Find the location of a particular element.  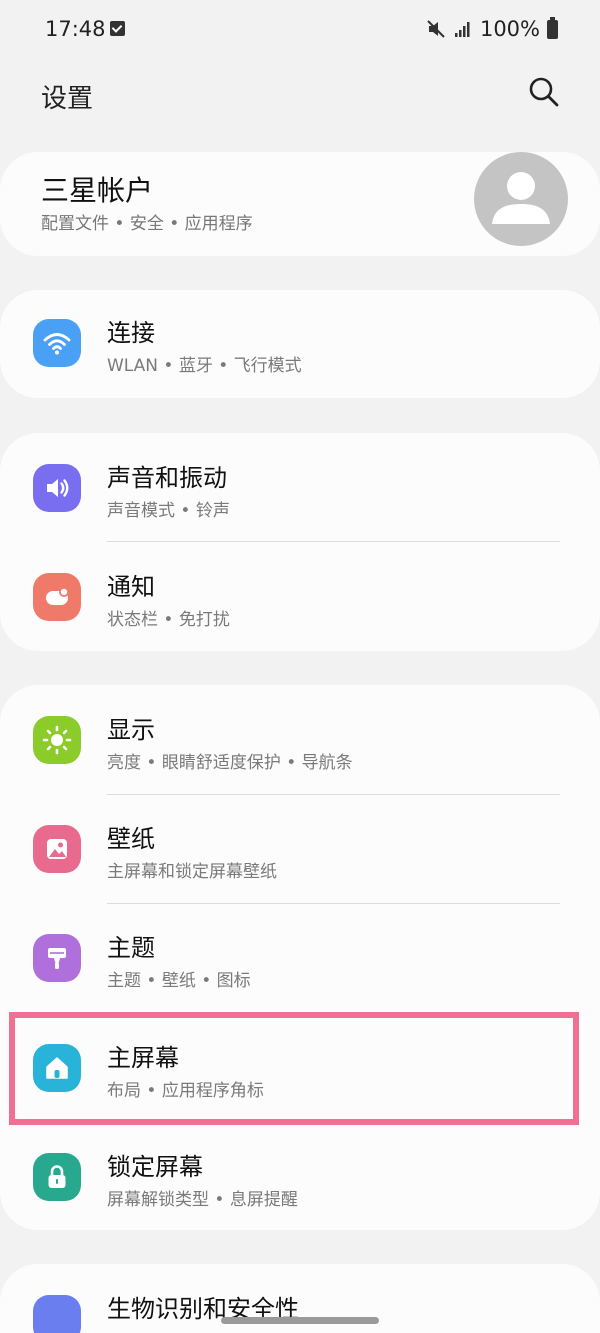

settings-item-themes: 主题 主题 • 壁纸 • 图标 is located at coordinates (300, 958).